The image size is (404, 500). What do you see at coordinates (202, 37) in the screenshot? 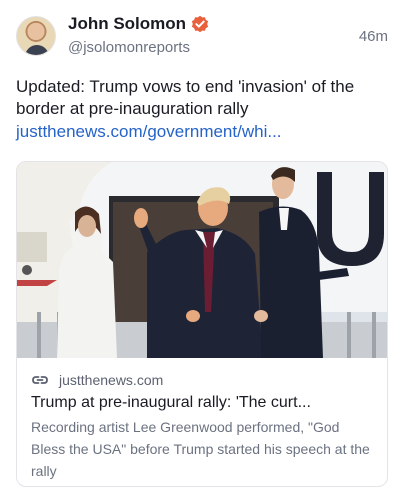
I see `post-header: John Solomon @jsolomonreports 46m` at bounding box center [202, 37].